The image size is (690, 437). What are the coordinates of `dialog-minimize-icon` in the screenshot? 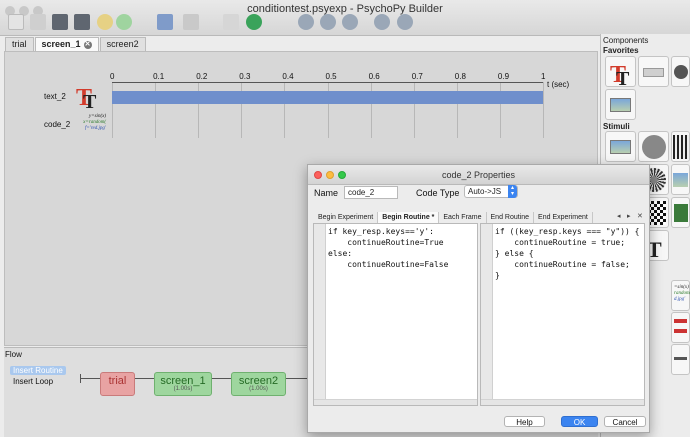 It's located at (330, 175).